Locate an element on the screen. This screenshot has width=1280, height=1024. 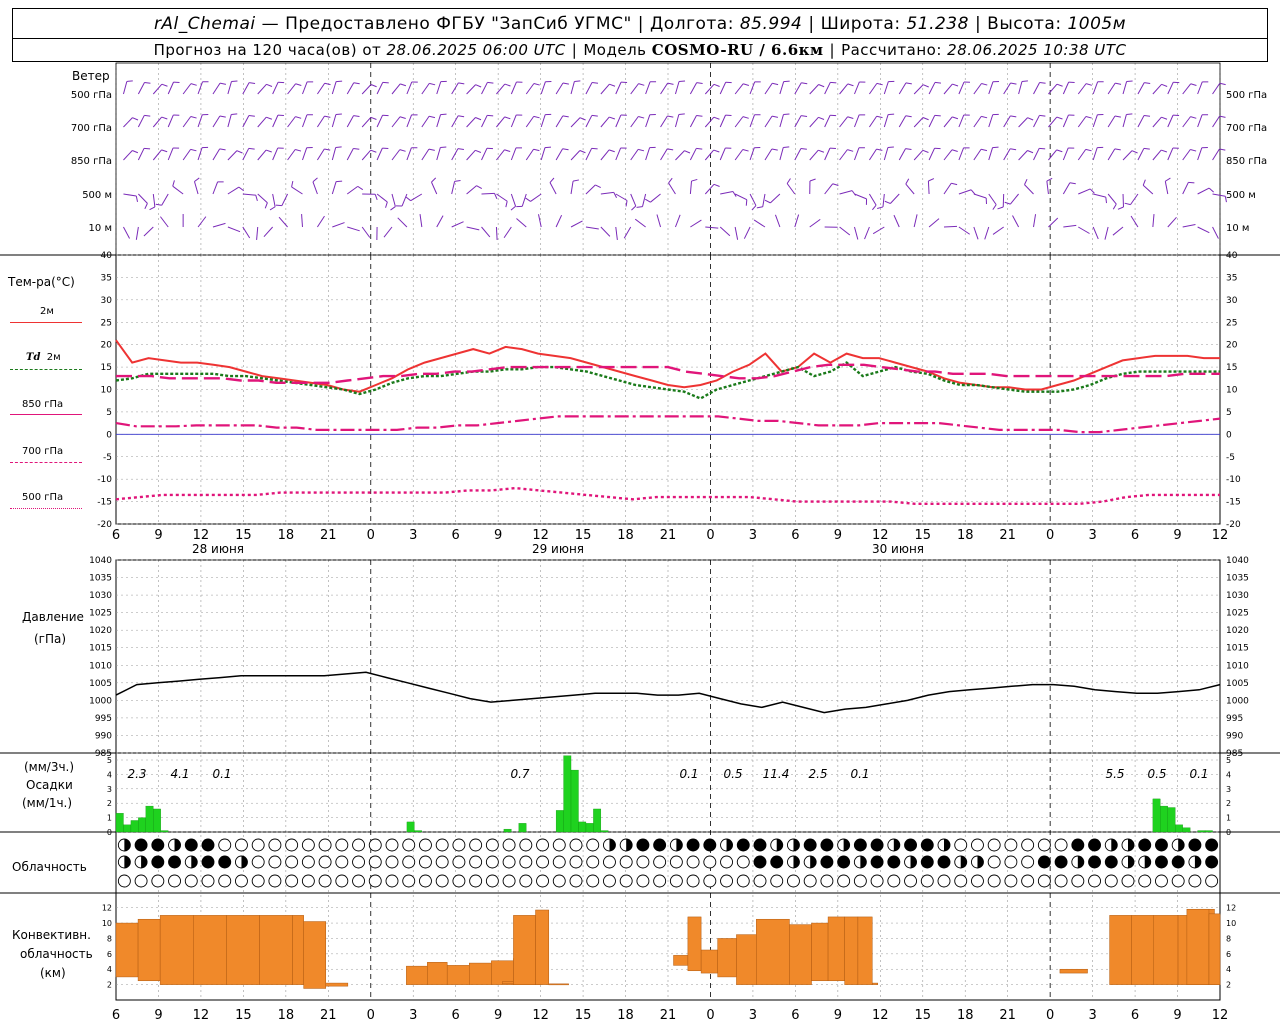
x-tick-label: 21 is located at coordinates (1007, 535).